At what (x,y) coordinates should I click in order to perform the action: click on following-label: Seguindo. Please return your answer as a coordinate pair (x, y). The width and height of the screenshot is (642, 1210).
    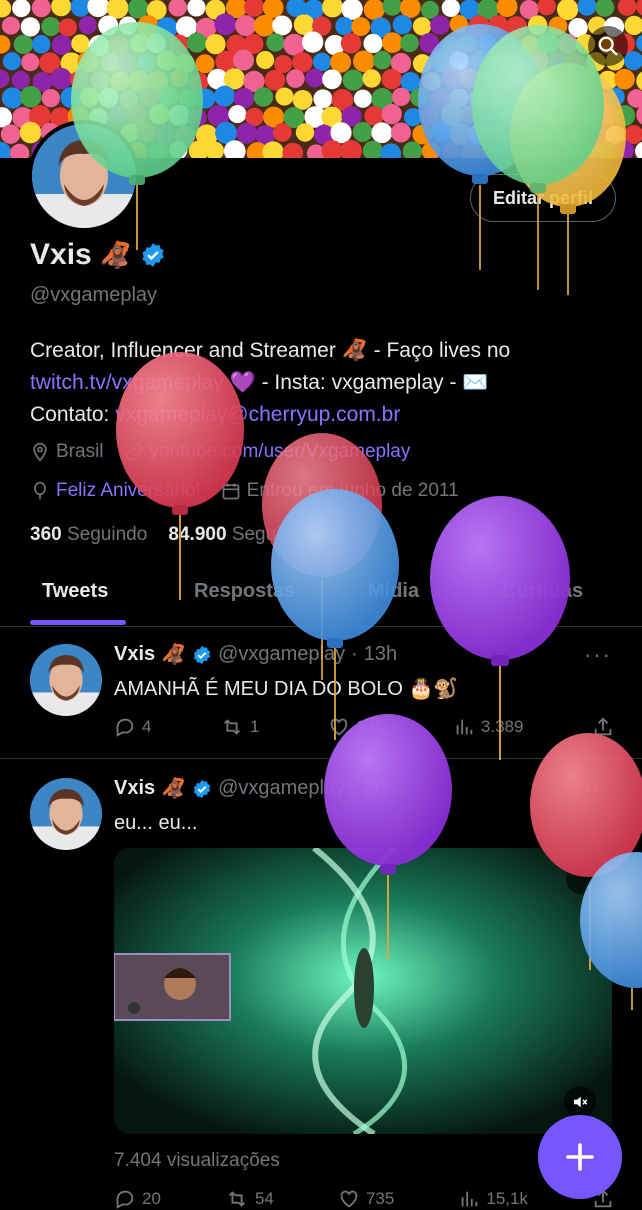
    Looking at the image, I should click on (107, 534).